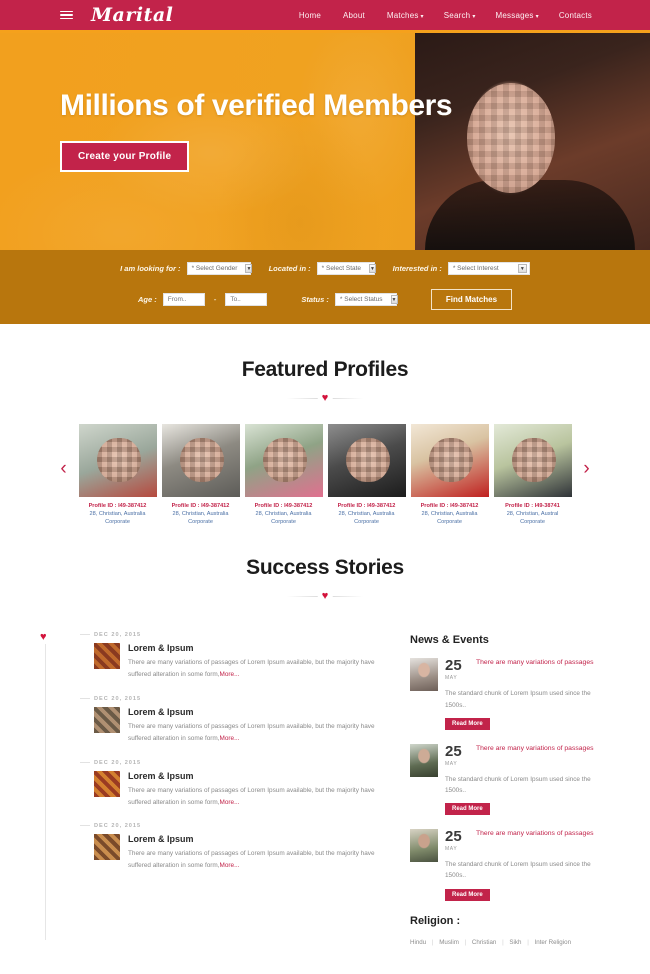 The image size is (650, 974). I want to click on news-month: MAY, so click(451, 678).